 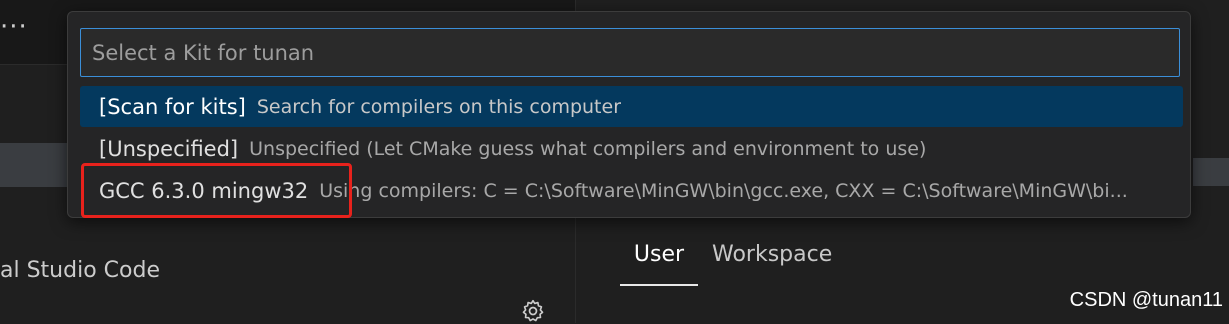 I want to click on kit-item-description: Search for compilers on this computer, so click(x=439, y=106).